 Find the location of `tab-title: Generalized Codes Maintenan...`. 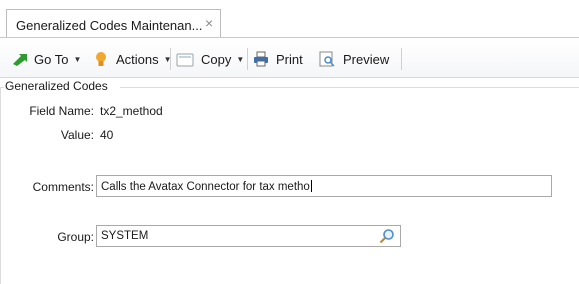

tab-title: Generalized Codes Maintenan... is located at coordinates (109, 25).